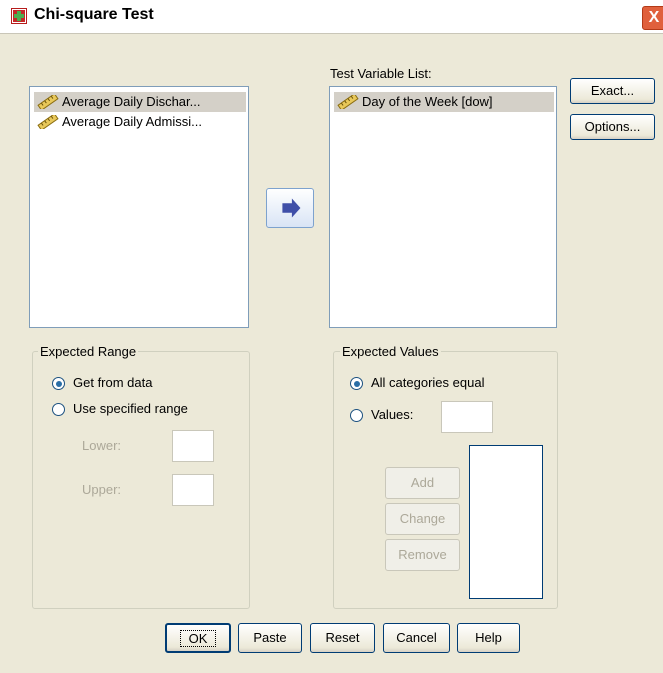 This screenshot has height=673, width=663. What do you see at coordinates (88, 351) in the screenshot?
I see `expected-range-title: Expected Range` at bounding box center [88, 351].